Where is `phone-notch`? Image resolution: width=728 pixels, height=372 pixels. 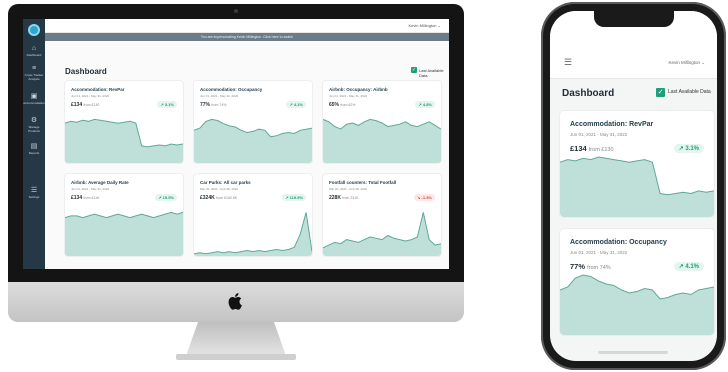
phone-notch is located at coordinates (634, 19).